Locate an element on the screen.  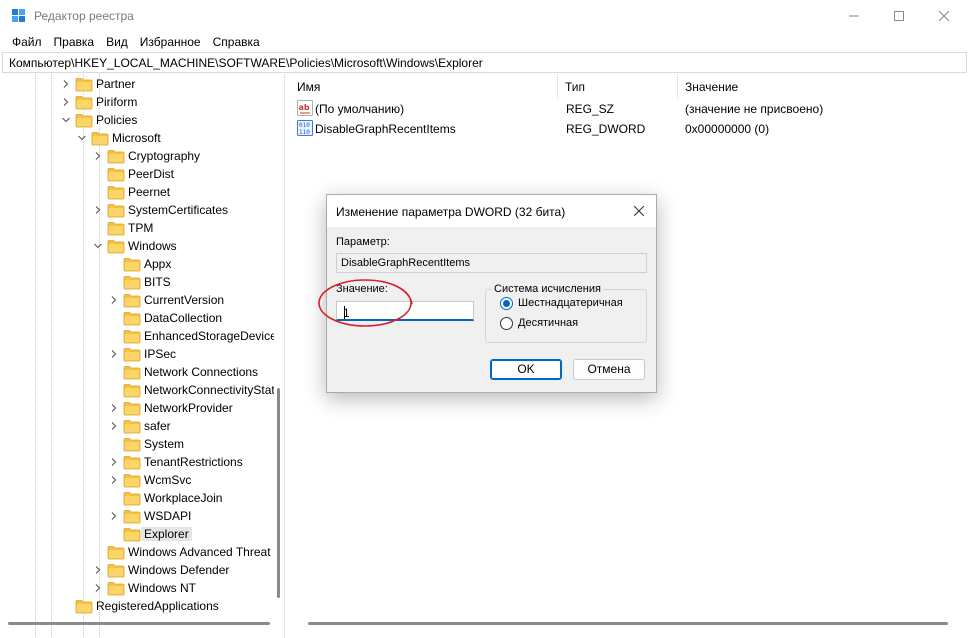
radio-hexadecimal is located at coordinates (506, 303).